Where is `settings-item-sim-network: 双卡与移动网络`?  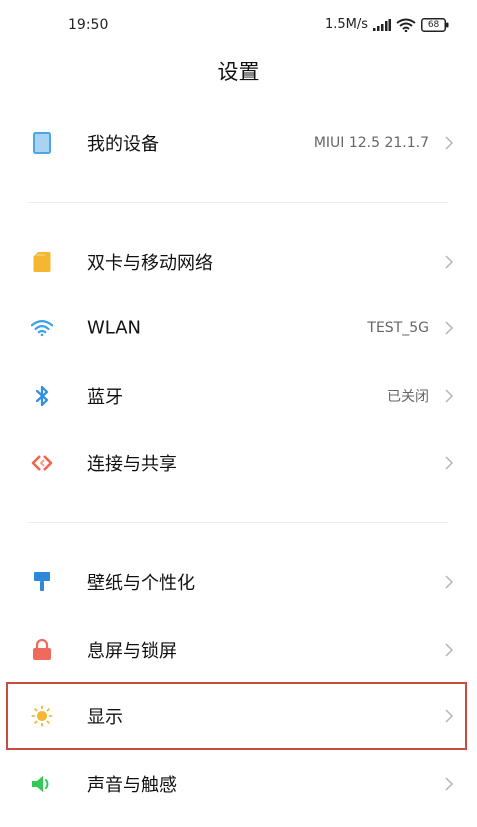 settings-item-sim-network: 双卡与移动网络 is located at coordinates (238, 262).